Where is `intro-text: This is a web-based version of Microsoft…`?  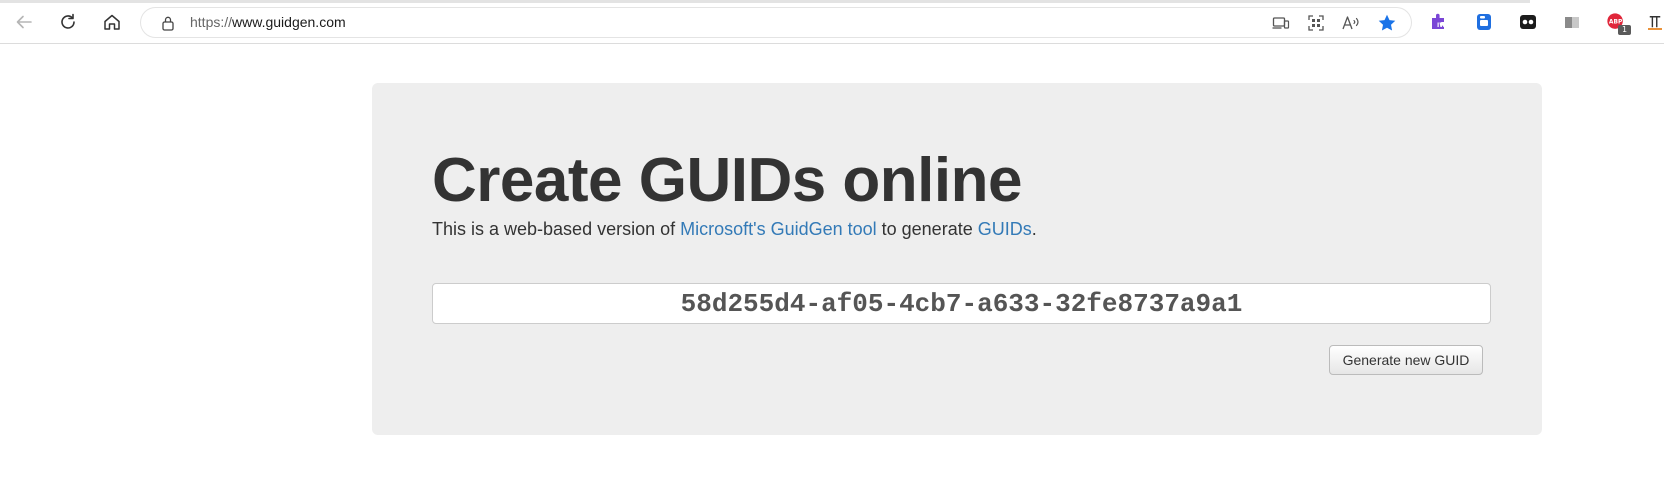
intro-text: This is a web-based version of Microsoft… is located at coordinates (734, 229).